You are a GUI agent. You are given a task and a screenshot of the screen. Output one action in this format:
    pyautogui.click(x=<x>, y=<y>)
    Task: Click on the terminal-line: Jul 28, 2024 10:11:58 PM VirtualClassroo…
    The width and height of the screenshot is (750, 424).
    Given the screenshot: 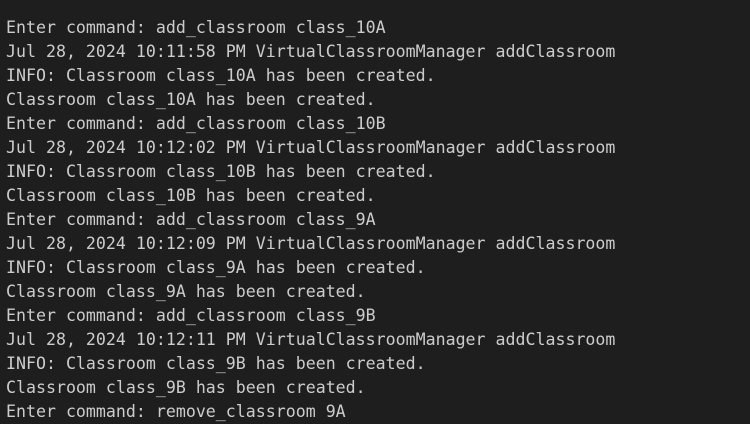 What is the action you would take?
    pyautogui.click(x=311, y=51)
    